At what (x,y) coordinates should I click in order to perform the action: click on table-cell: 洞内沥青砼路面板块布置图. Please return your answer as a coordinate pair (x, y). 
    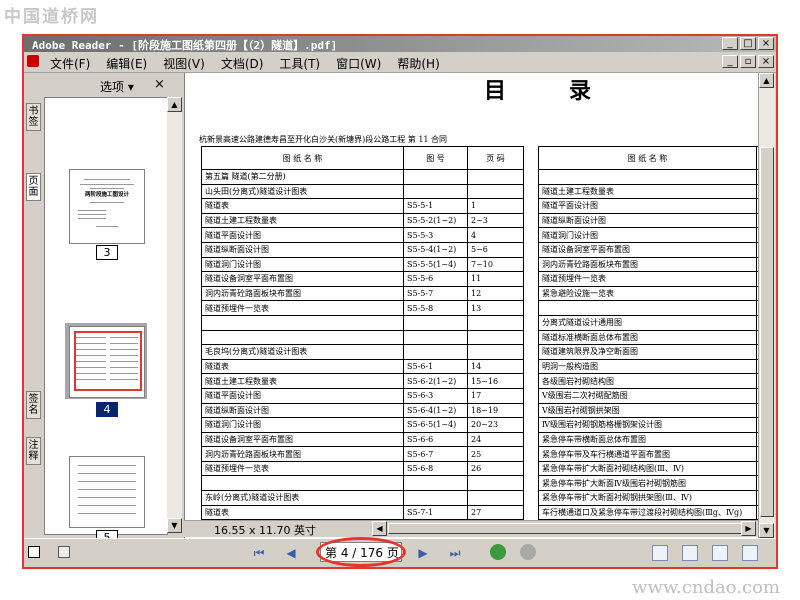
    Looking at the image, I should click on (647, 264).